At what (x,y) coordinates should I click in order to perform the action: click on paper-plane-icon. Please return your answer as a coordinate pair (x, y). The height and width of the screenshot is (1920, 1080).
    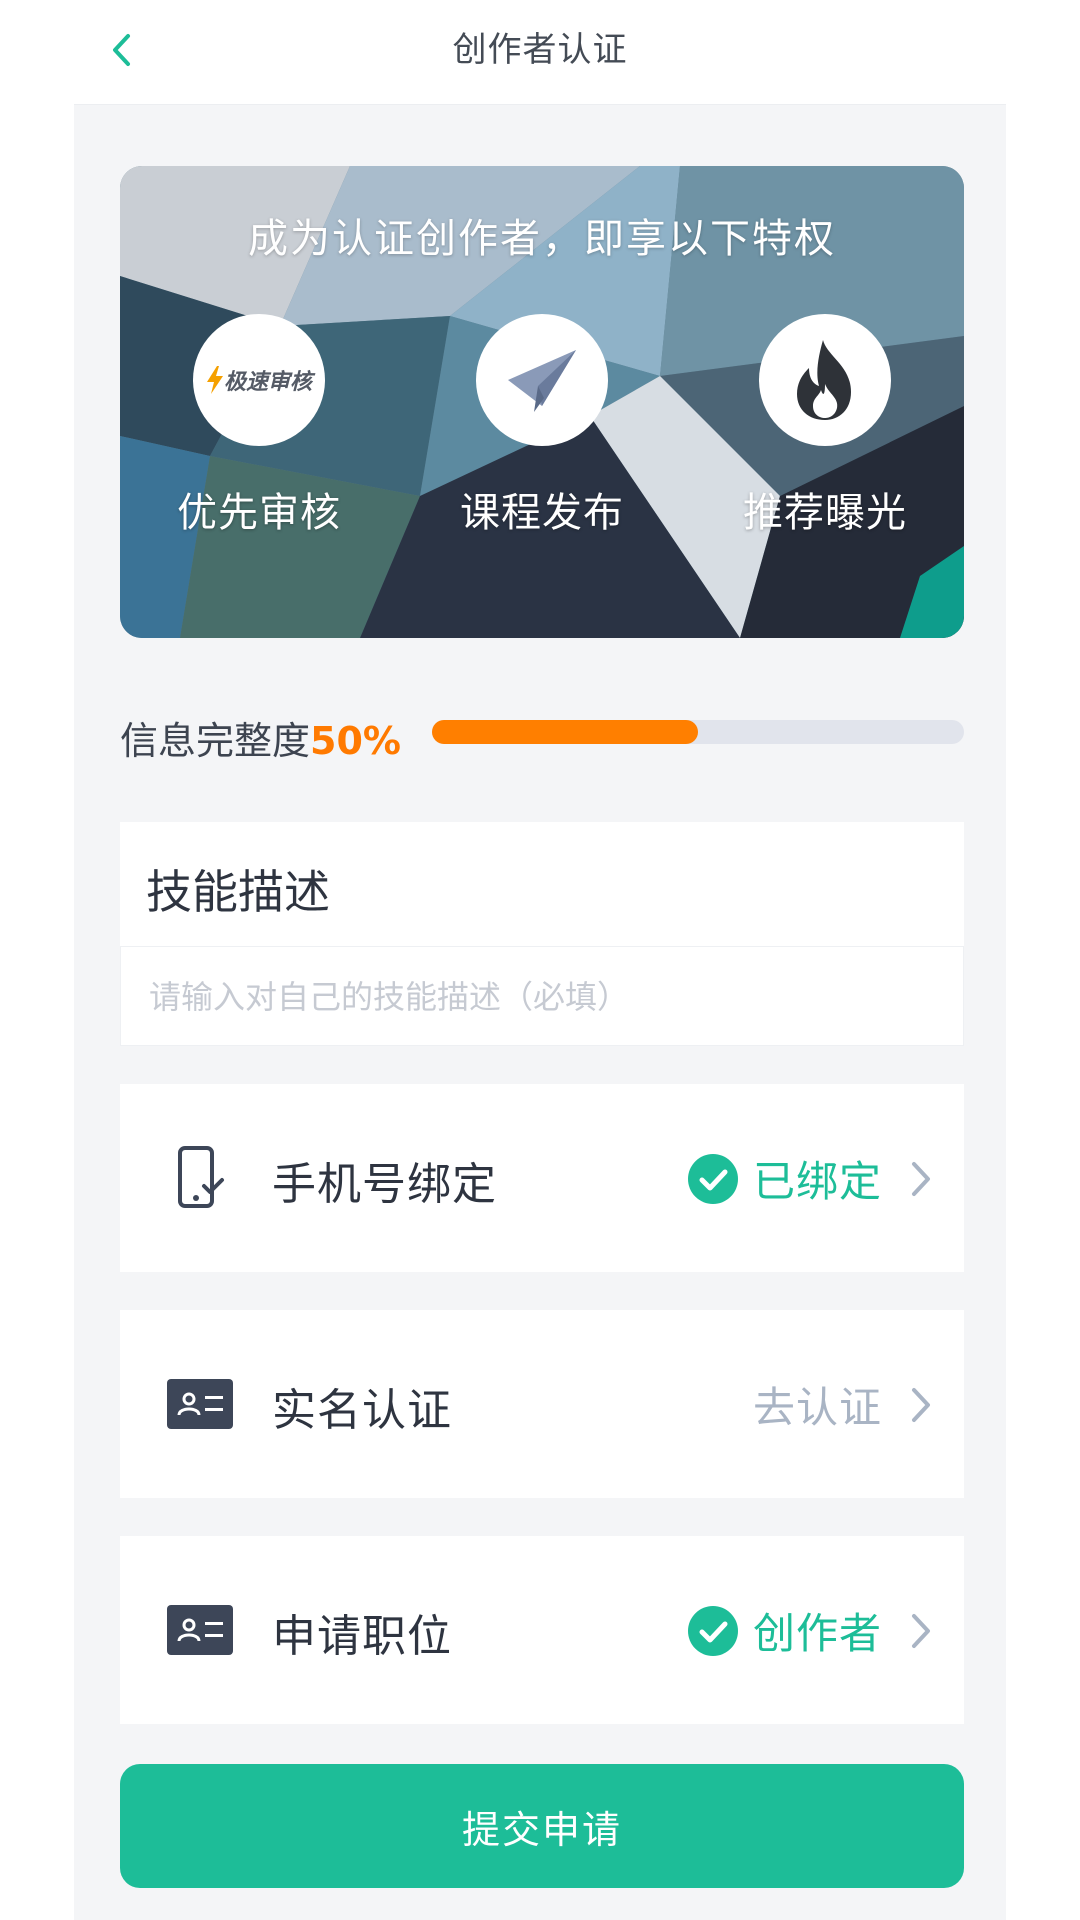
    Looking at the image, I should click on (542, 381).